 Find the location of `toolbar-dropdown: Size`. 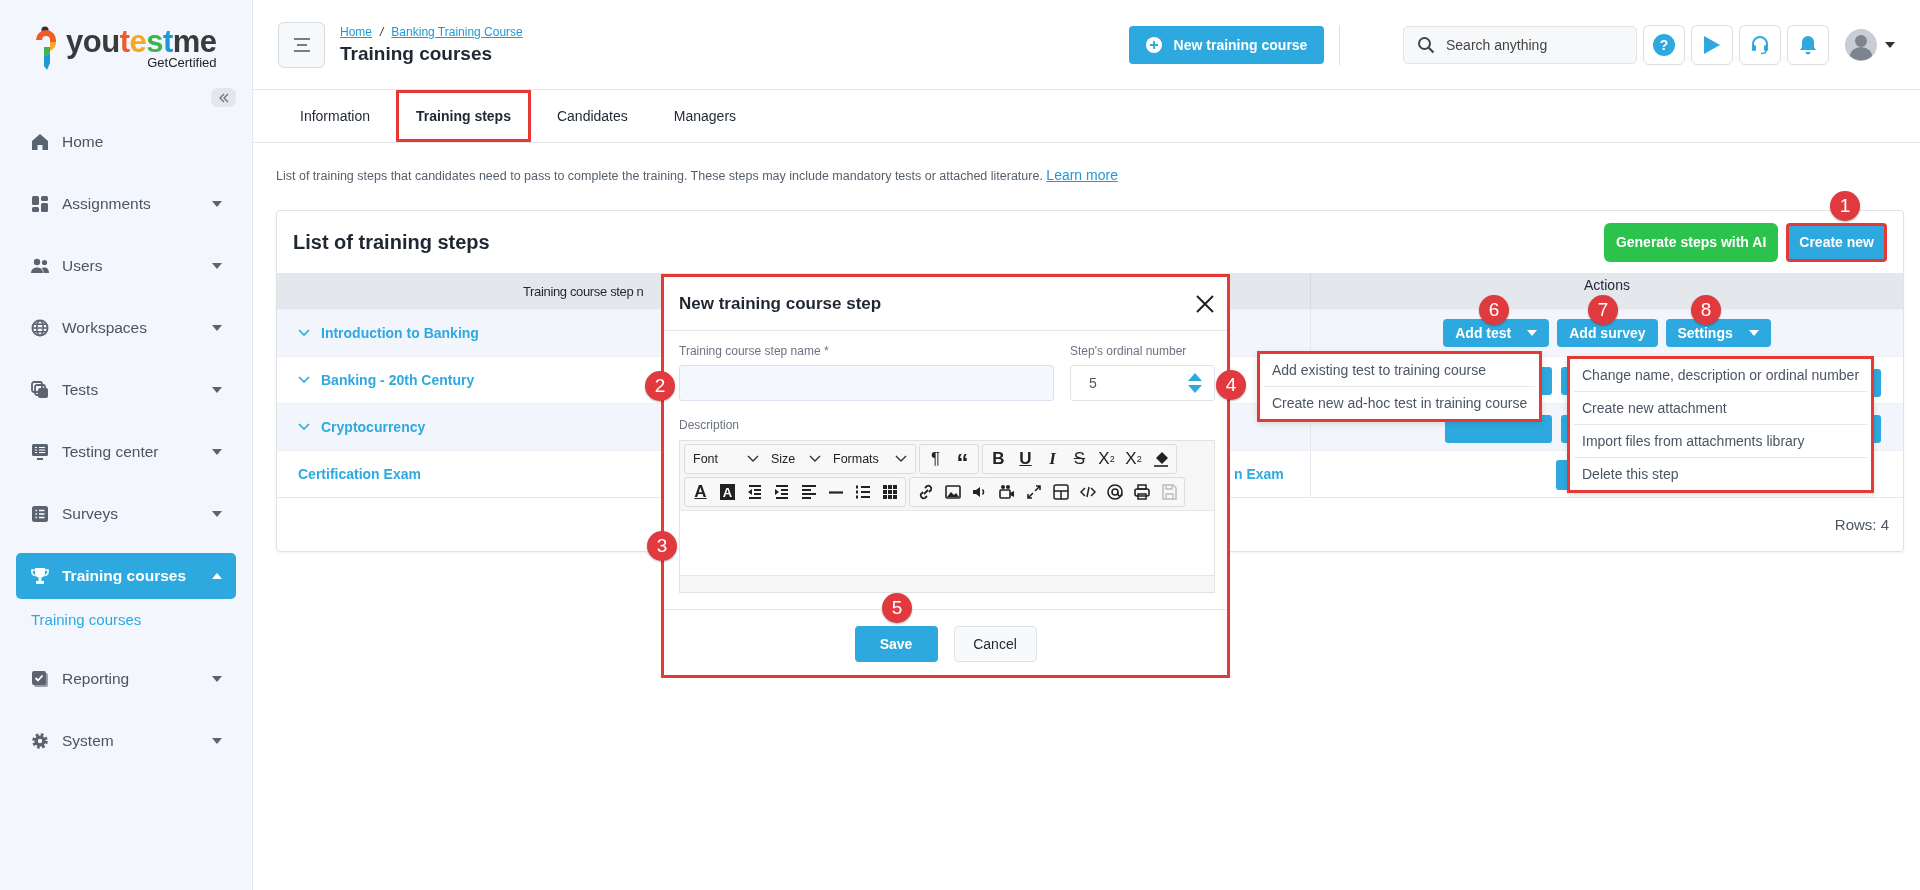

toolbar-dropdown: Size is located at coordinates (796, 459).